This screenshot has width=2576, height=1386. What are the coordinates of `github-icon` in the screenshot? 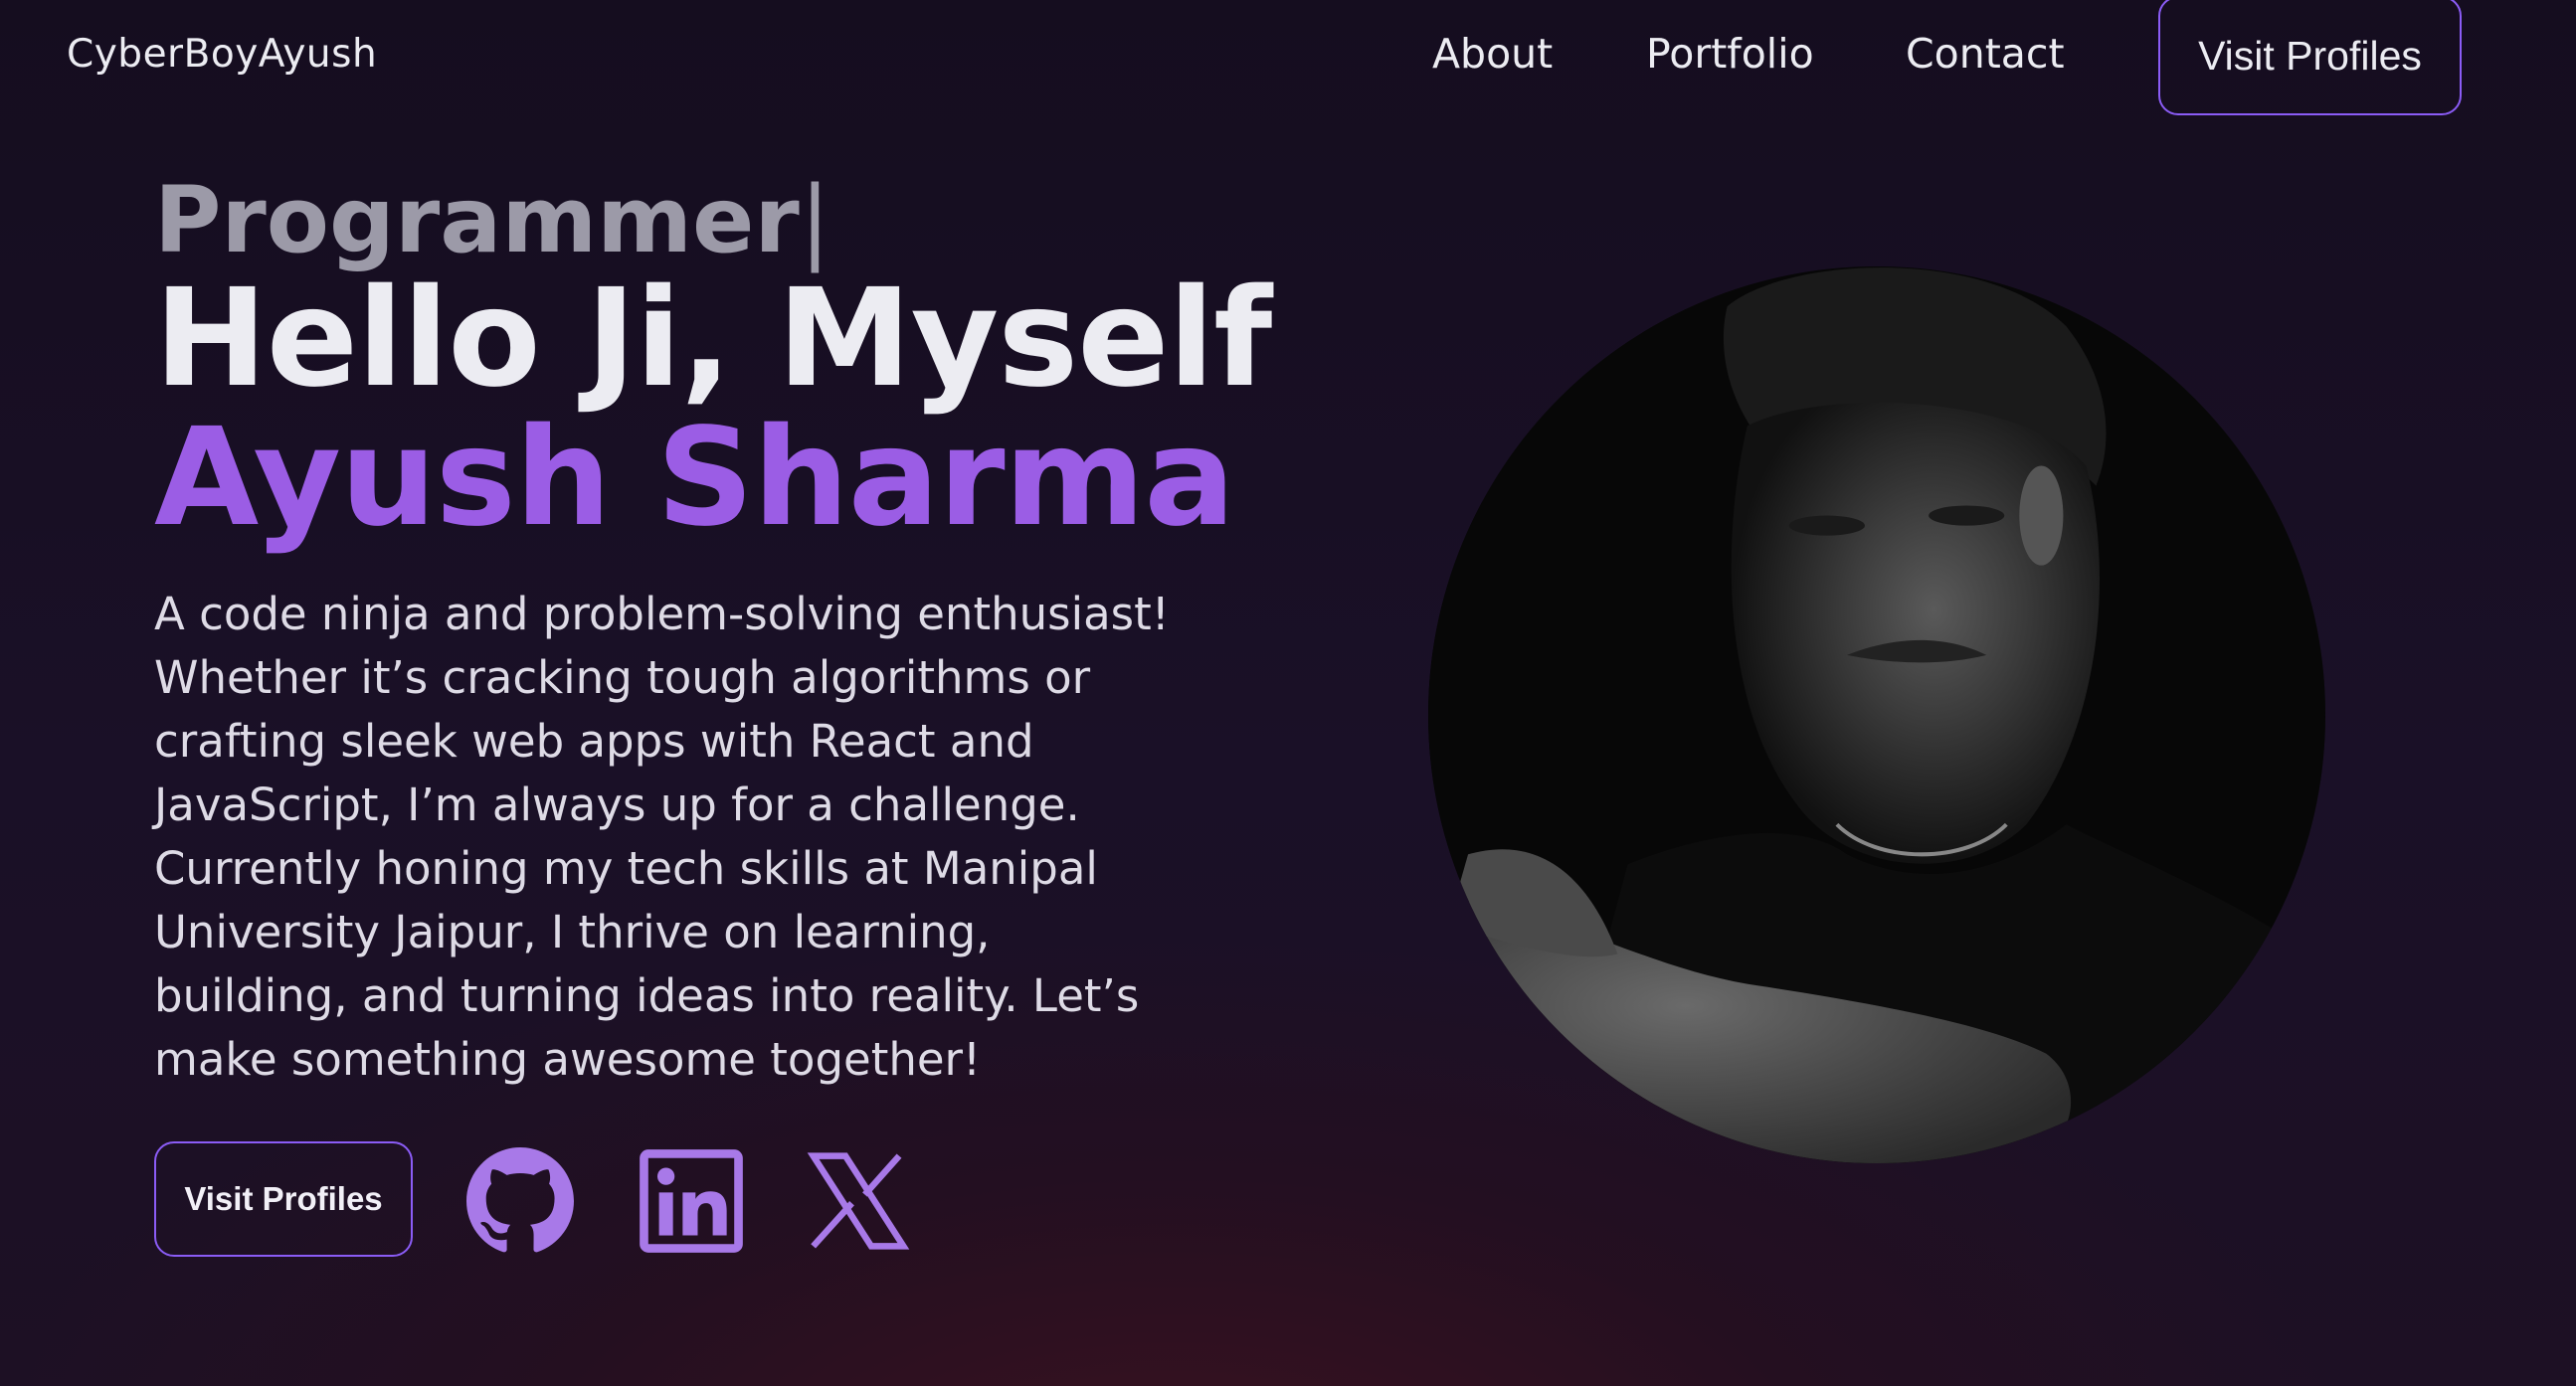 It's located at (520, 1201).